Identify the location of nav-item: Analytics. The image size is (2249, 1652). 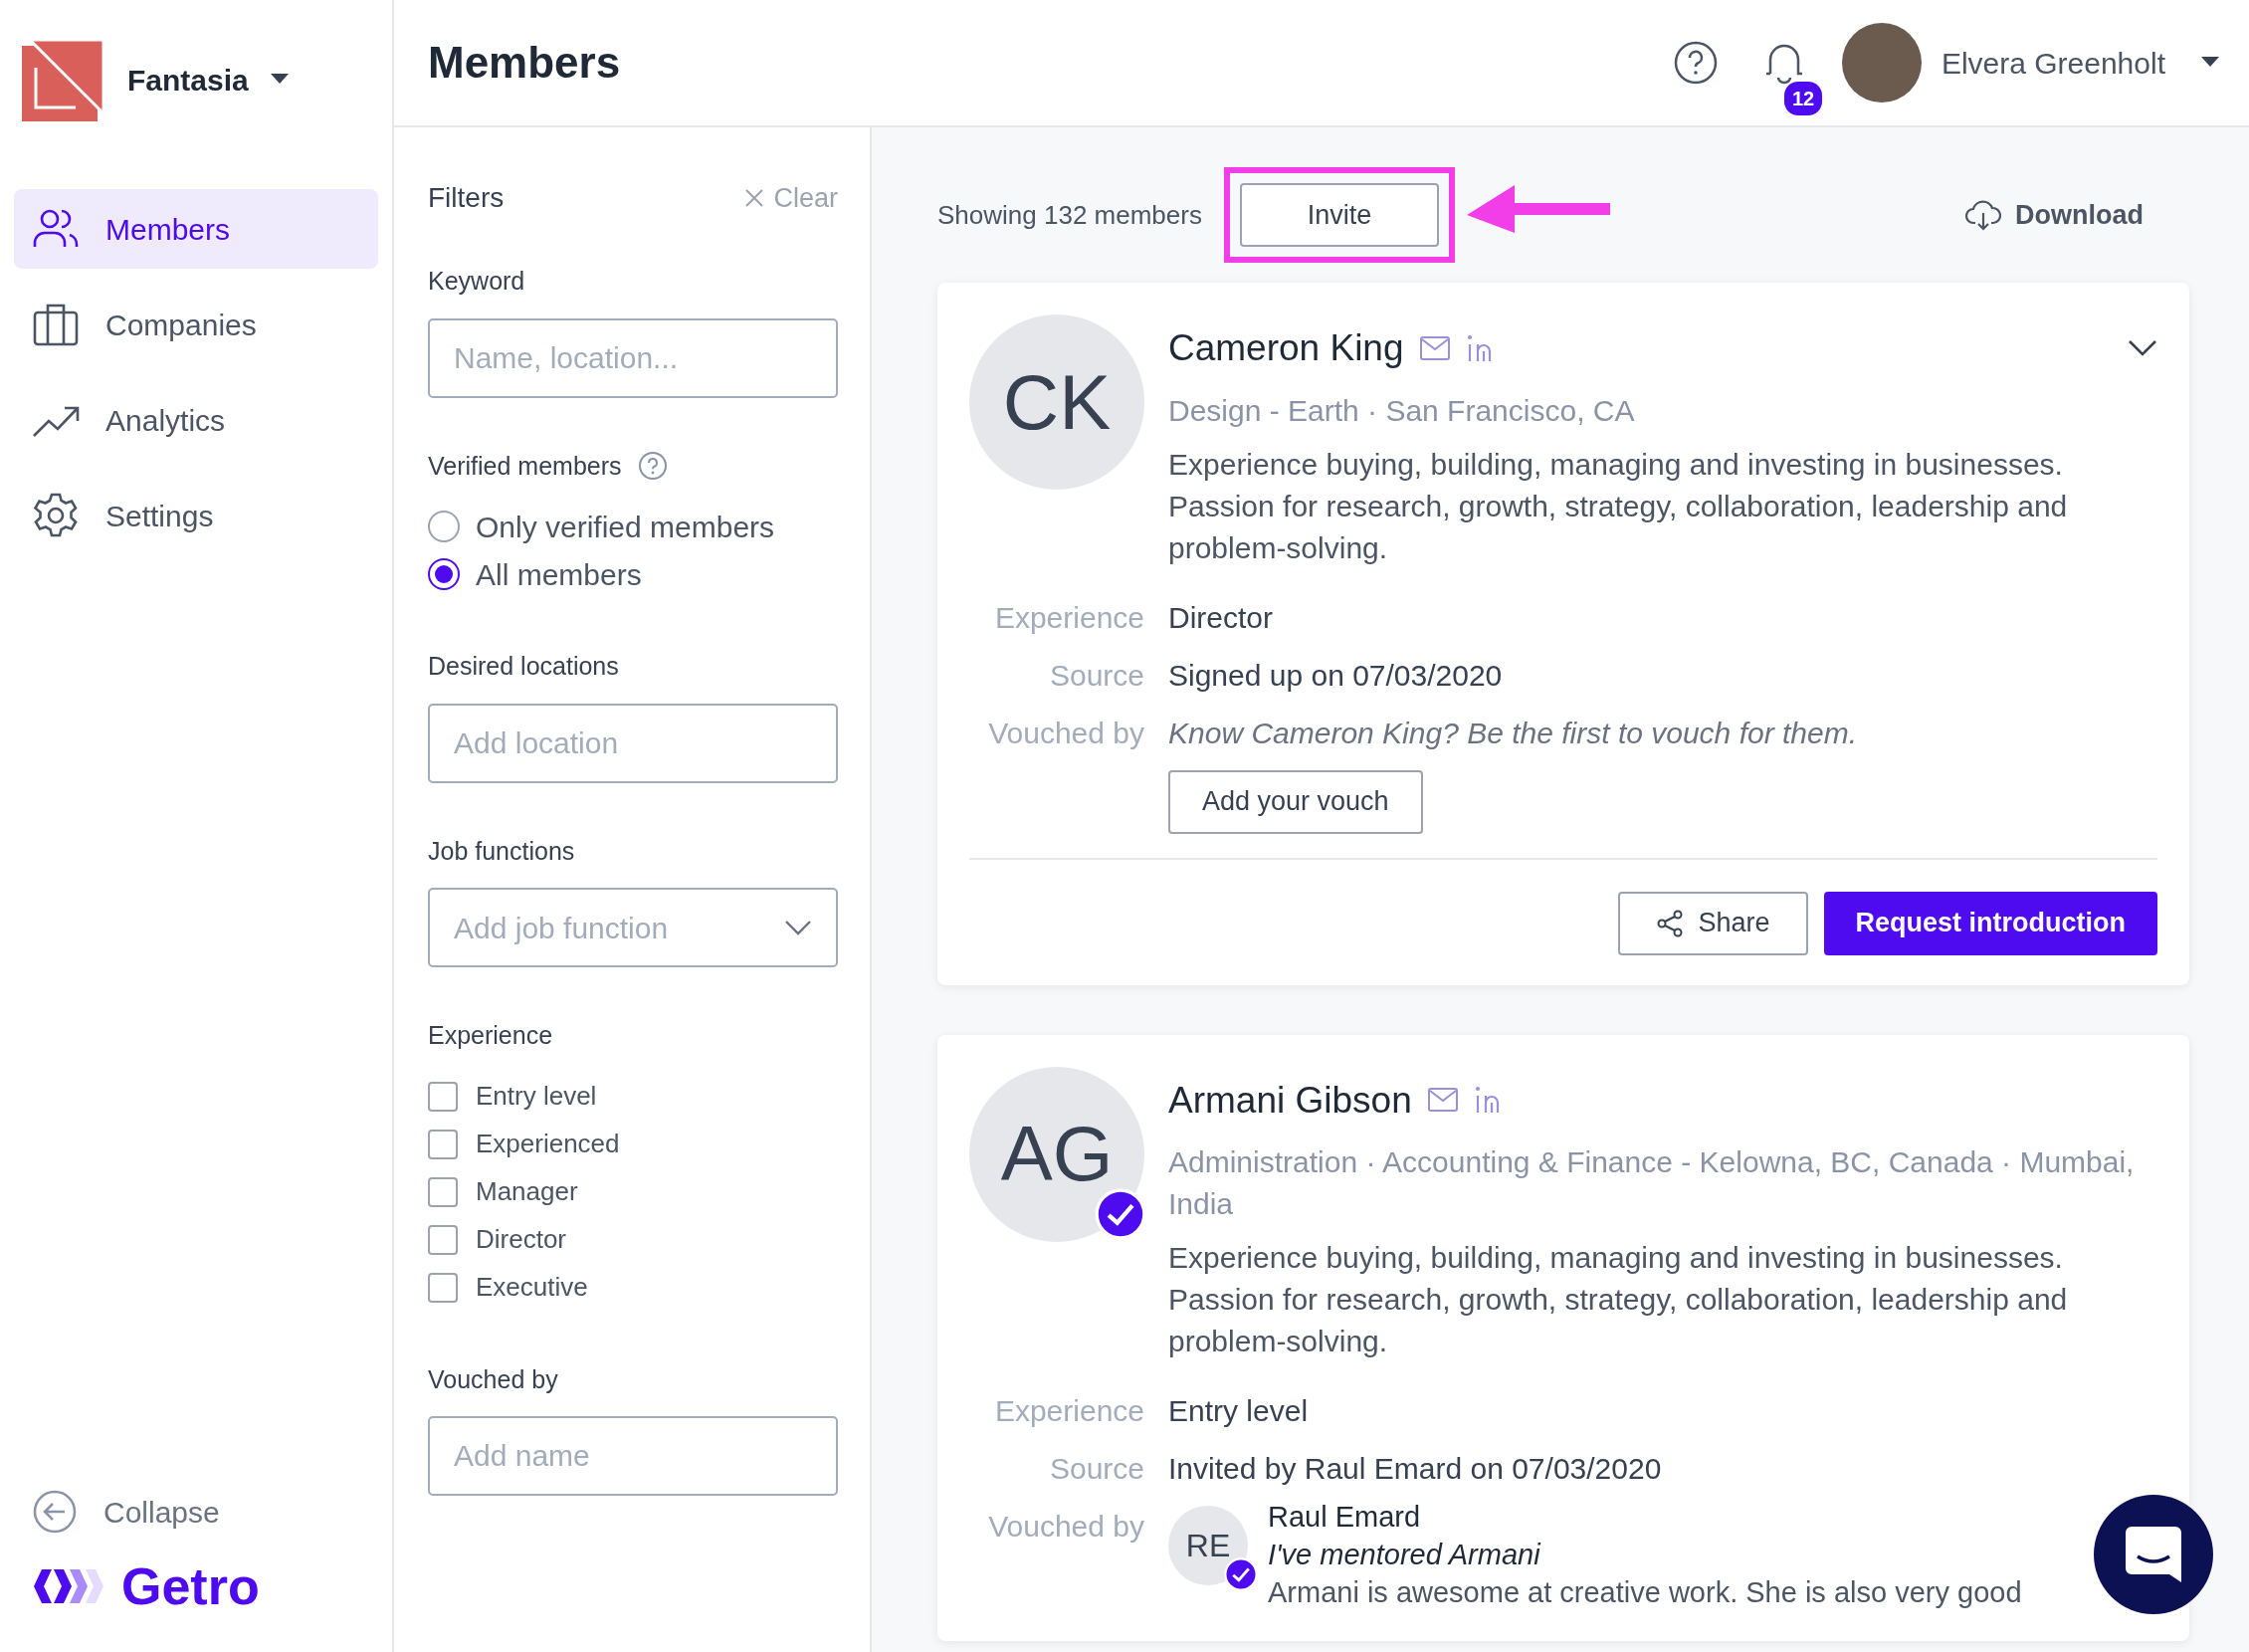
(196, 420).